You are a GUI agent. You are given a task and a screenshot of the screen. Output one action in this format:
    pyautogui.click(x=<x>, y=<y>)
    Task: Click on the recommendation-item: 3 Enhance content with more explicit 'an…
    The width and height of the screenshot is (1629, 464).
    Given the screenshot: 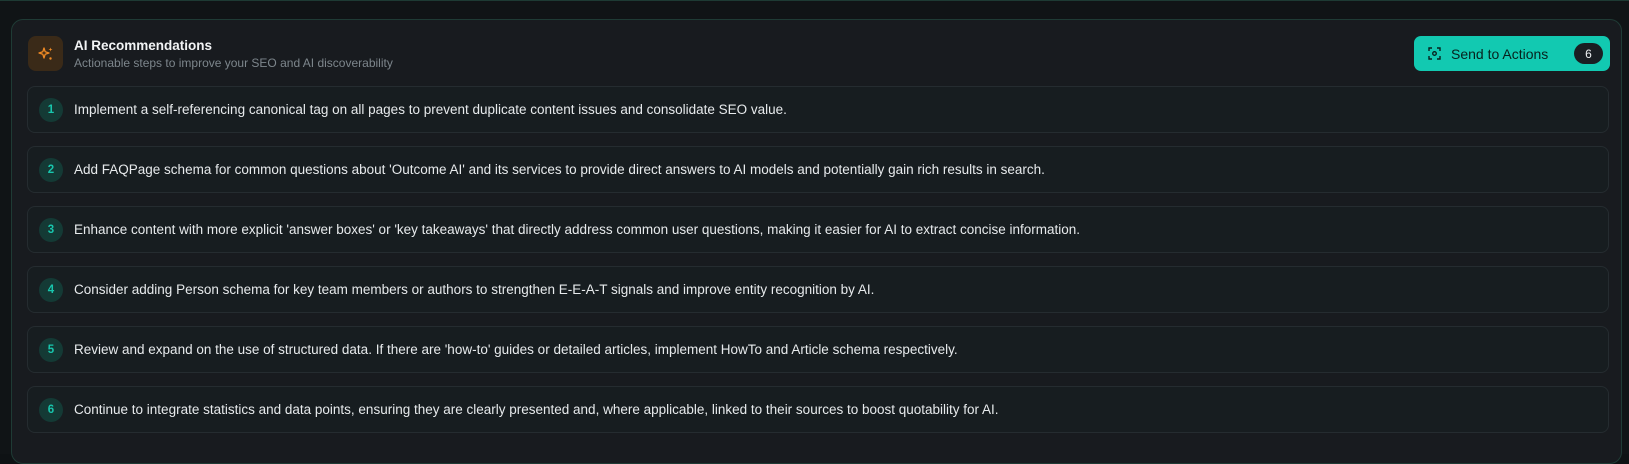 What is the action you would take?
    pyautogui.click(x=818, y=229)
    